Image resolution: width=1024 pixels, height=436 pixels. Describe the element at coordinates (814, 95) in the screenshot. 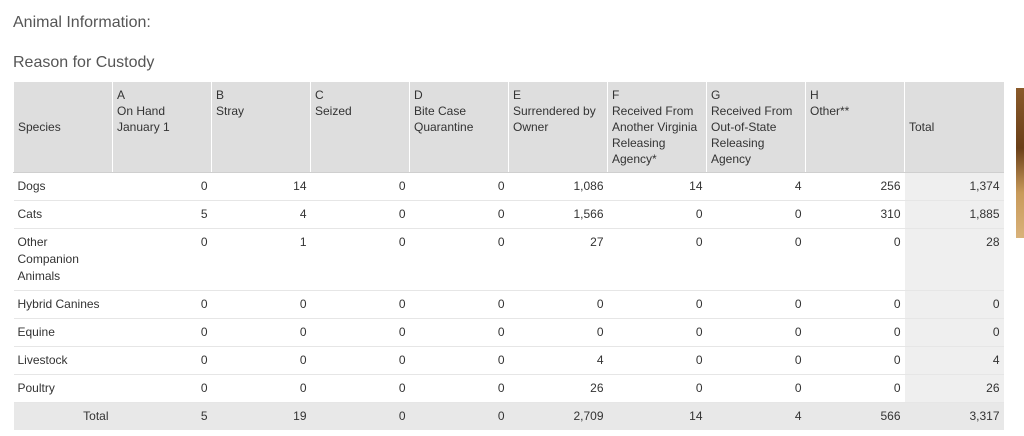

I see `column-letter: H` at that location.